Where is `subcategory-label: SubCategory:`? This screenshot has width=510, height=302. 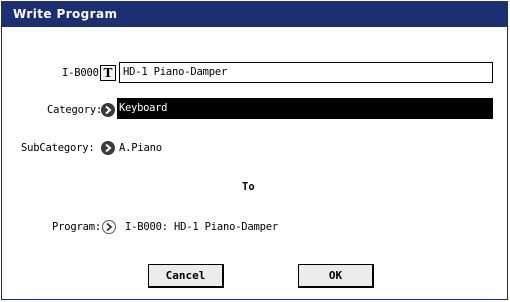 subcategory-label: SubCategory: is located at coordinates (58, 148).